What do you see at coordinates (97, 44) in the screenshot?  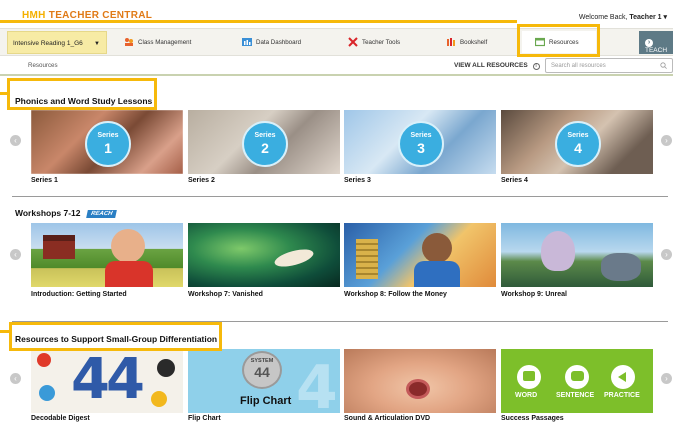 I see `chevron-down-icon: ▼` at bounding box center [97, 44].